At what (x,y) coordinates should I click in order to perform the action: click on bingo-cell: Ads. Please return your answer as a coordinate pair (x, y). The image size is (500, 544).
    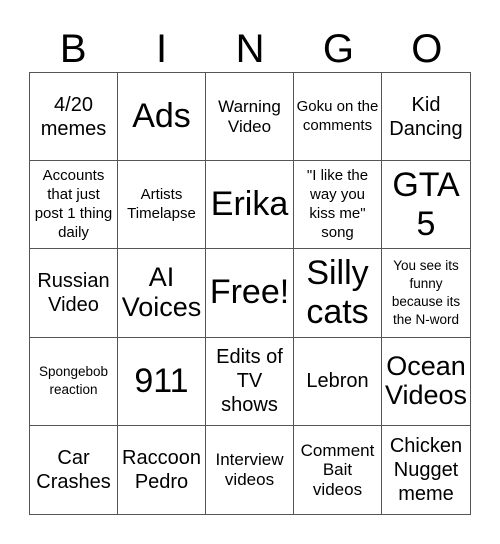
    Looking at the image, I should click on (162, 117).